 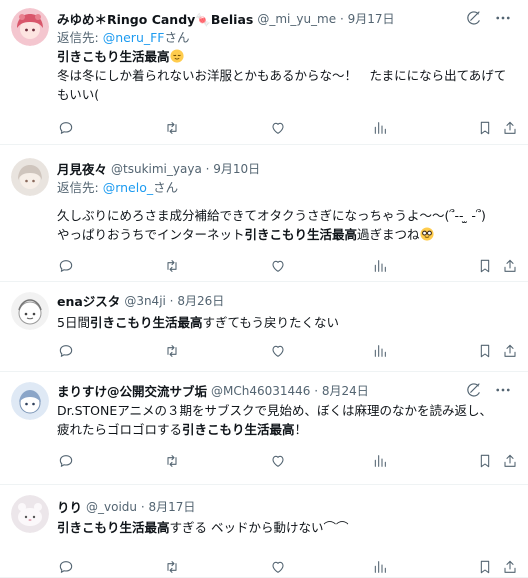 I want to click on reply-handle-link: @rnelo_, so click(x=128, y=187).